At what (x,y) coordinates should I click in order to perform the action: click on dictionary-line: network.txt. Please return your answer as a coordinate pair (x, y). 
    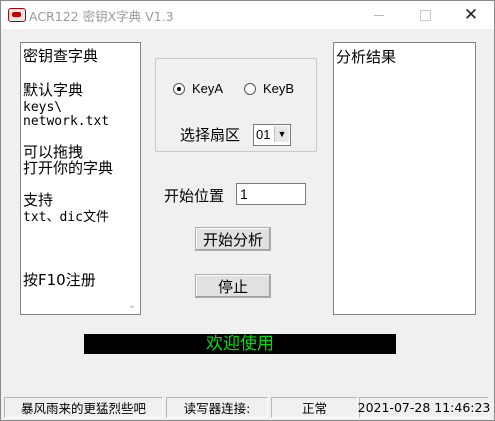
    Looking at the image, I should click on (66, 121).